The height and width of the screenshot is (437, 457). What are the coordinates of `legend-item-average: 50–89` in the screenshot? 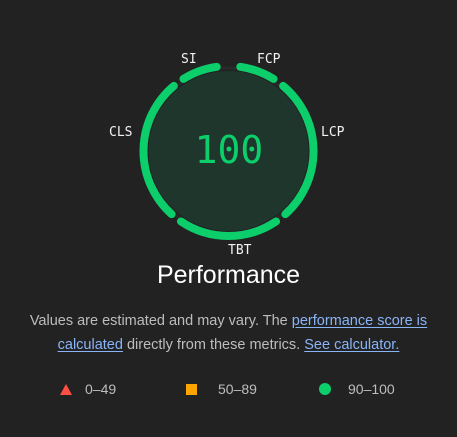 It's located at (221, 389).